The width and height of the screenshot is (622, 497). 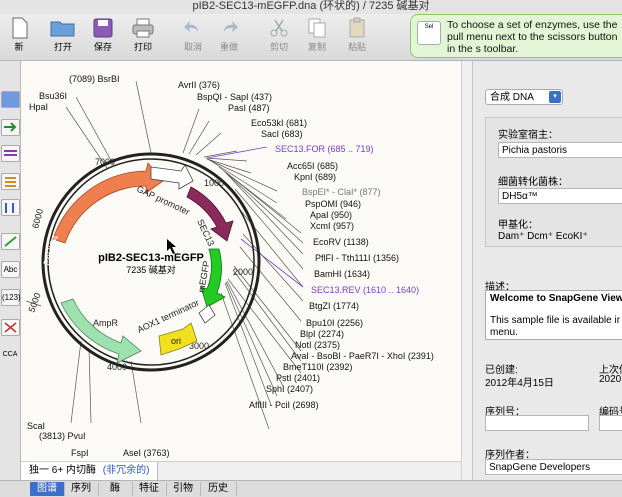 I want to click on tab-features: 特征, so click(x=149, y=489).